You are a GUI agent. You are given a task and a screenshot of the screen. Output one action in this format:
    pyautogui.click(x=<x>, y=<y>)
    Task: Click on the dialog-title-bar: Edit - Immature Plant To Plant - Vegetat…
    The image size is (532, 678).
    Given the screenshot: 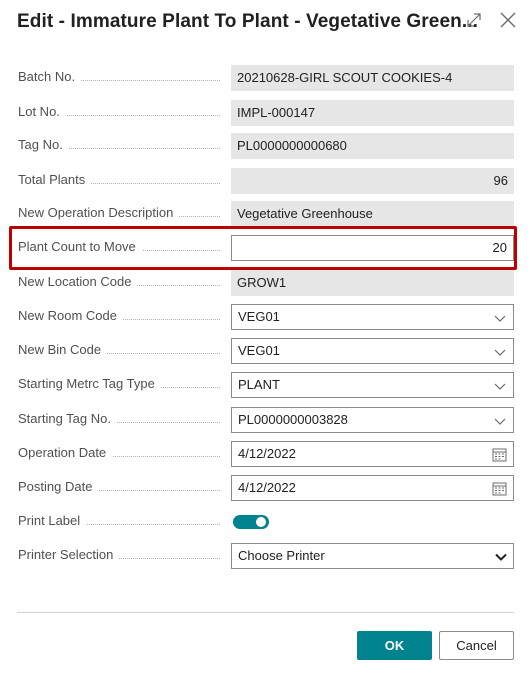 What is the action you would take?
    pyautogui.click(x=267, y=22)
    